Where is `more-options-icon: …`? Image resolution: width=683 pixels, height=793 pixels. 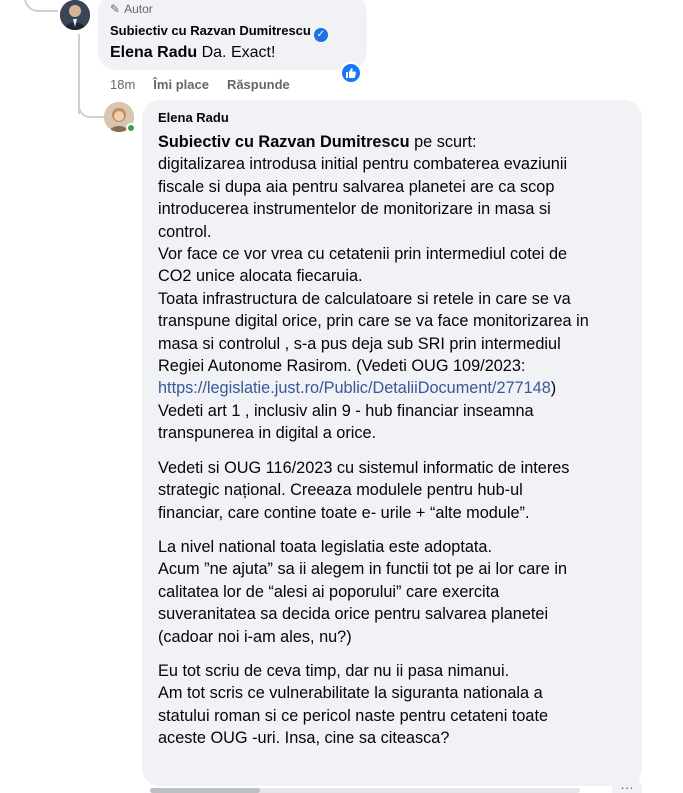
more-options-icon: … is located at coordinates (627, 784).